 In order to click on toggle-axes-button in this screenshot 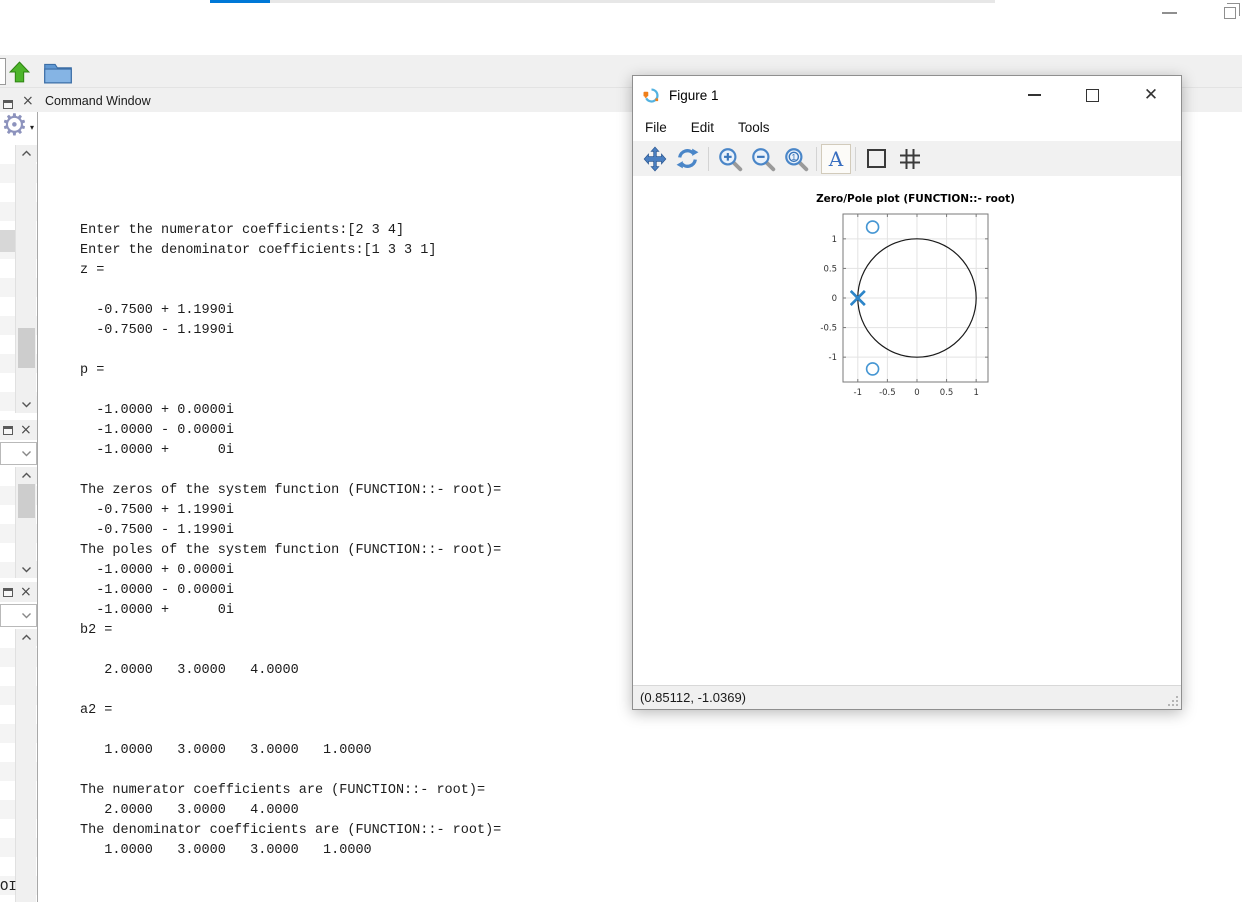, I will do `click(876, 159)`.